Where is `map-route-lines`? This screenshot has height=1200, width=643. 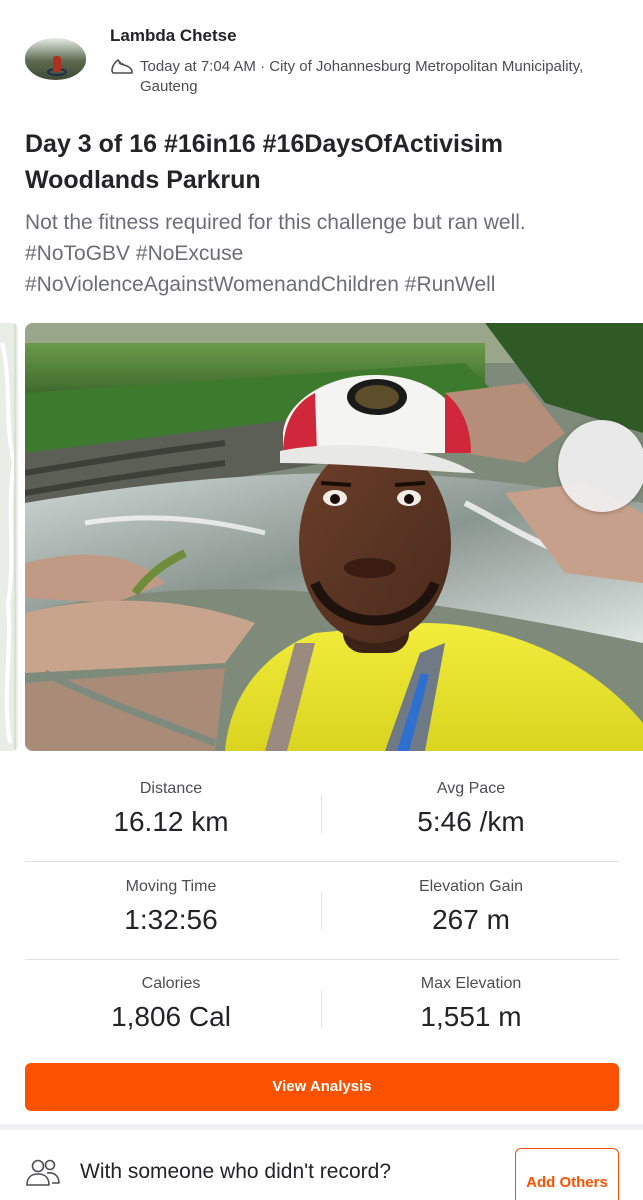
map-route-lines is located at coordinates (8, 537).